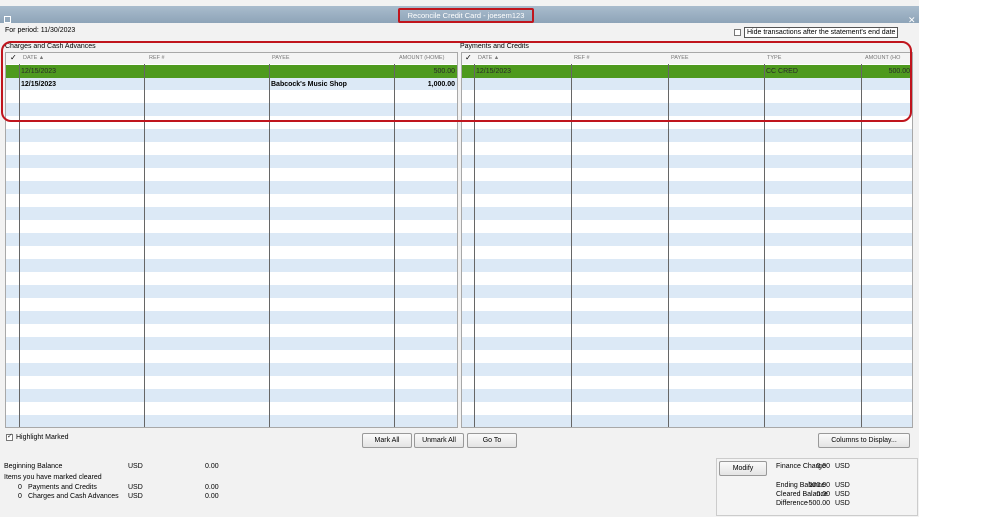  Describe the element at coordinates (737, 32) in the screenshot. I see `hide-transactions-checkbox` at that location.